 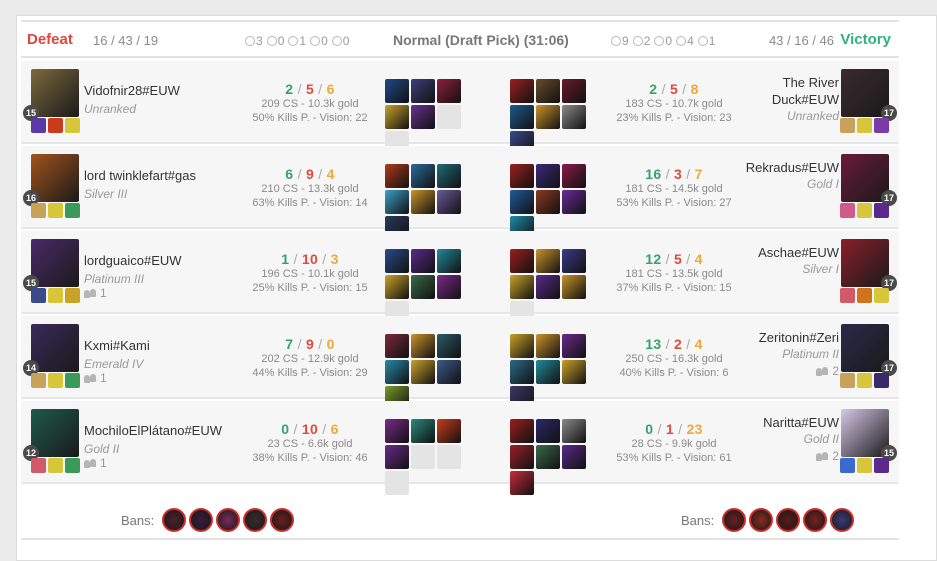 I want to click on left-items, so click(x=424, y=287).